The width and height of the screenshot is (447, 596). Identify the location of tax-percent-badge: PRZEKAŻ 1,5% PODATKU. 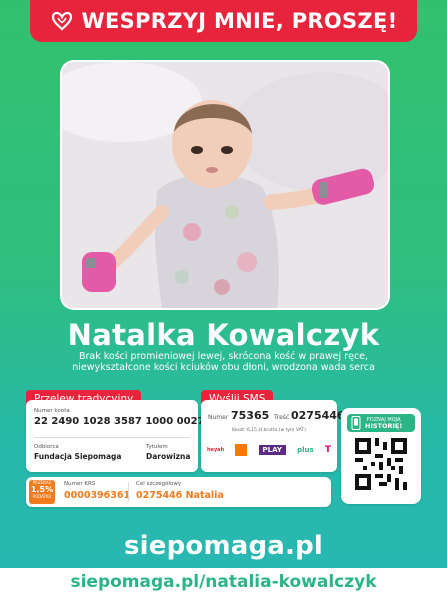
(42, 492).